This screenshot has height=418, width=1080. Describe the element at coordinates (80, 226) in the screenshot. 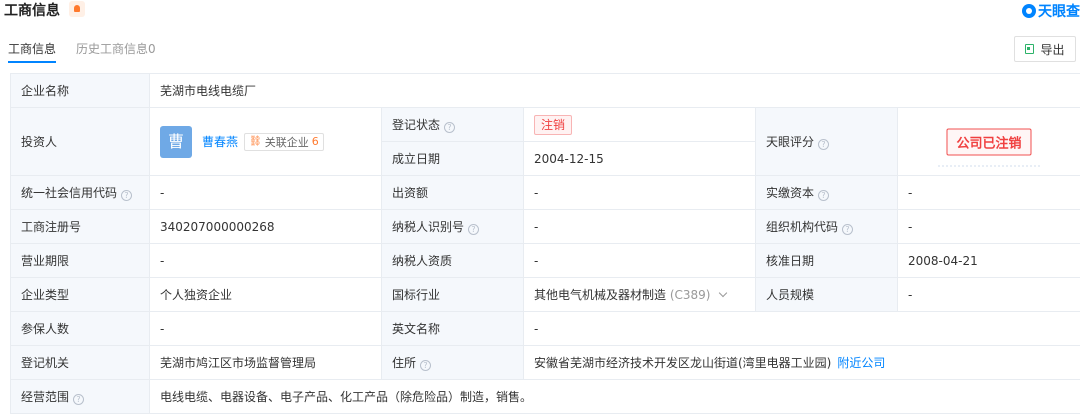

I see `reg-no-label: 工商注册号` at that location.